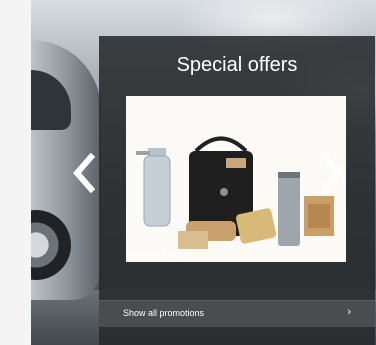 This screenshot has width=376, height=345. What do you see at coordinates (349, 312) in the screenshot?
I see `chevron-right-small-icon: ›` at bounding box center [349, 312].